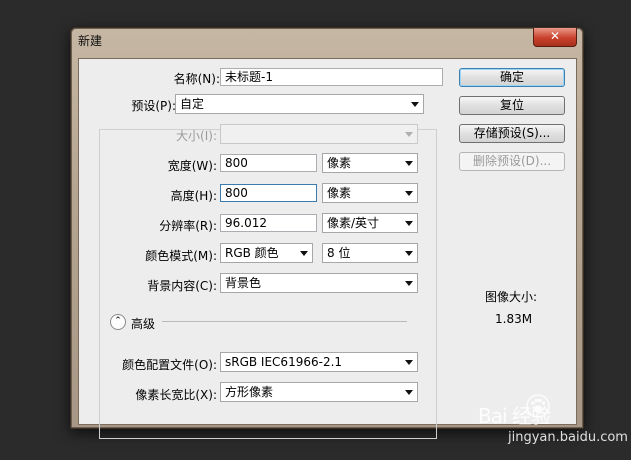  I want to click on background-select: 背景色, so click(319, 283).